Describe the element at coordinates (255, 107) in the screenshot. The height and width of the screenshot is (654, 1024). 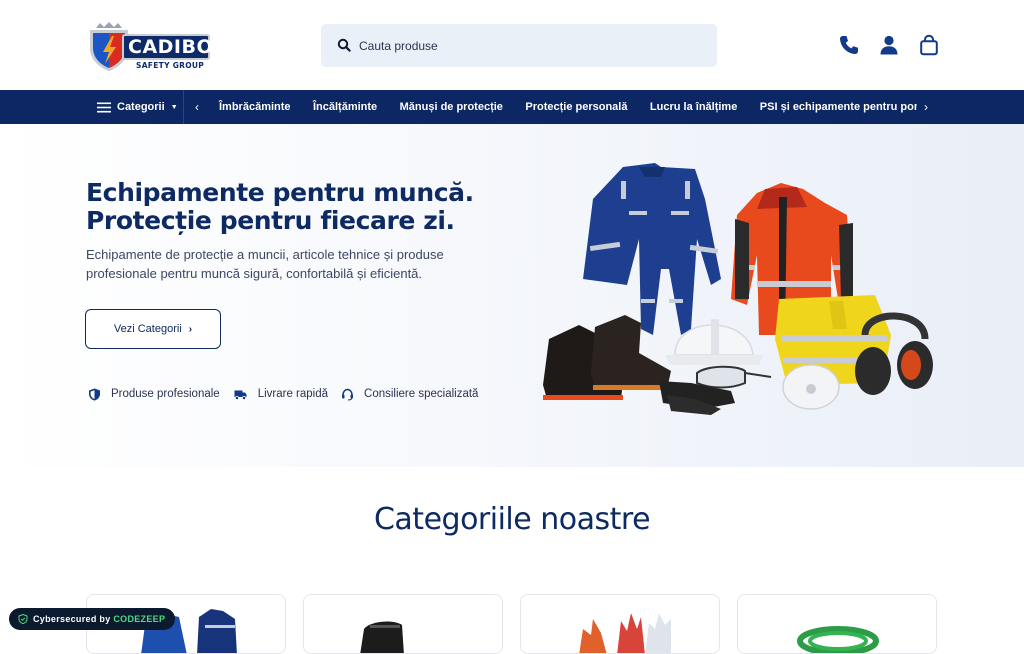
I see `nav-item-imbracaminte: Îmbrăcăminte` at that location.